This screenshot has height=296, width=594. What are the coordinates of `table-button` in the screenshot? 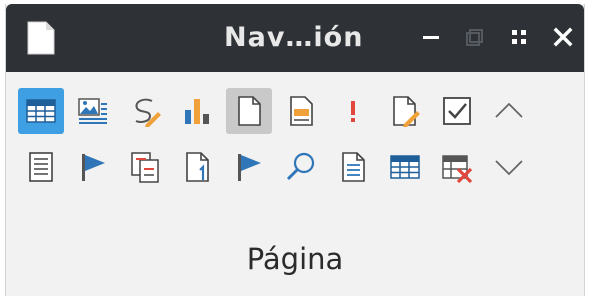 It's located at (41, 111).